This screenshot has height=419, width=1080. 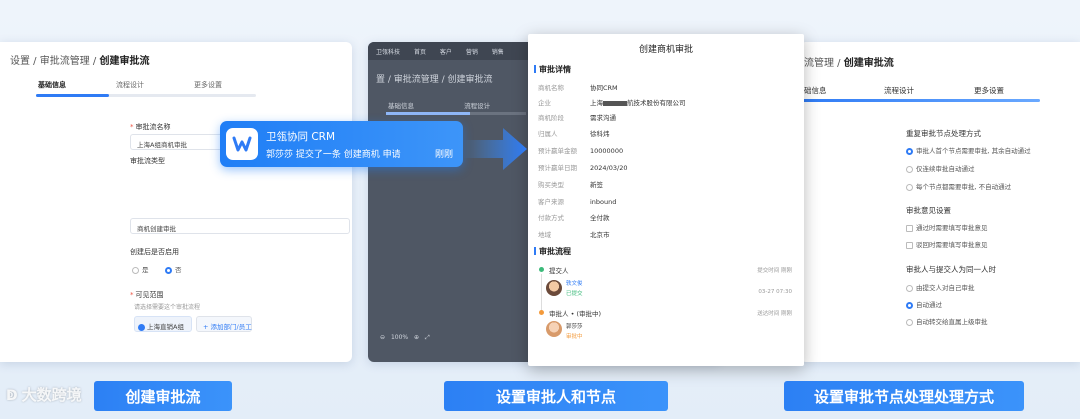 What do you see at coordinates (559, 271) in the screenshot?
I see `submitter-label: 提交人` at bounding box center [559, 271].